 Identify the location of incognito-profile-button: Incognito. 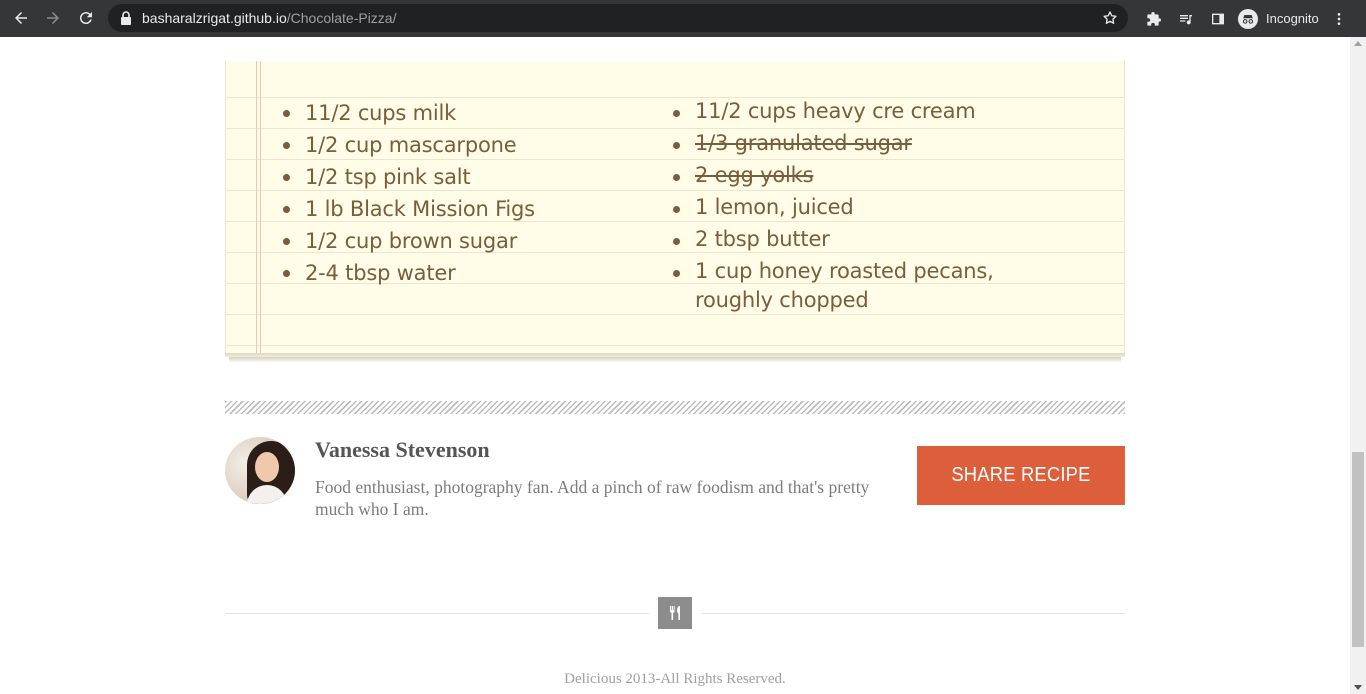
(1280, 19).